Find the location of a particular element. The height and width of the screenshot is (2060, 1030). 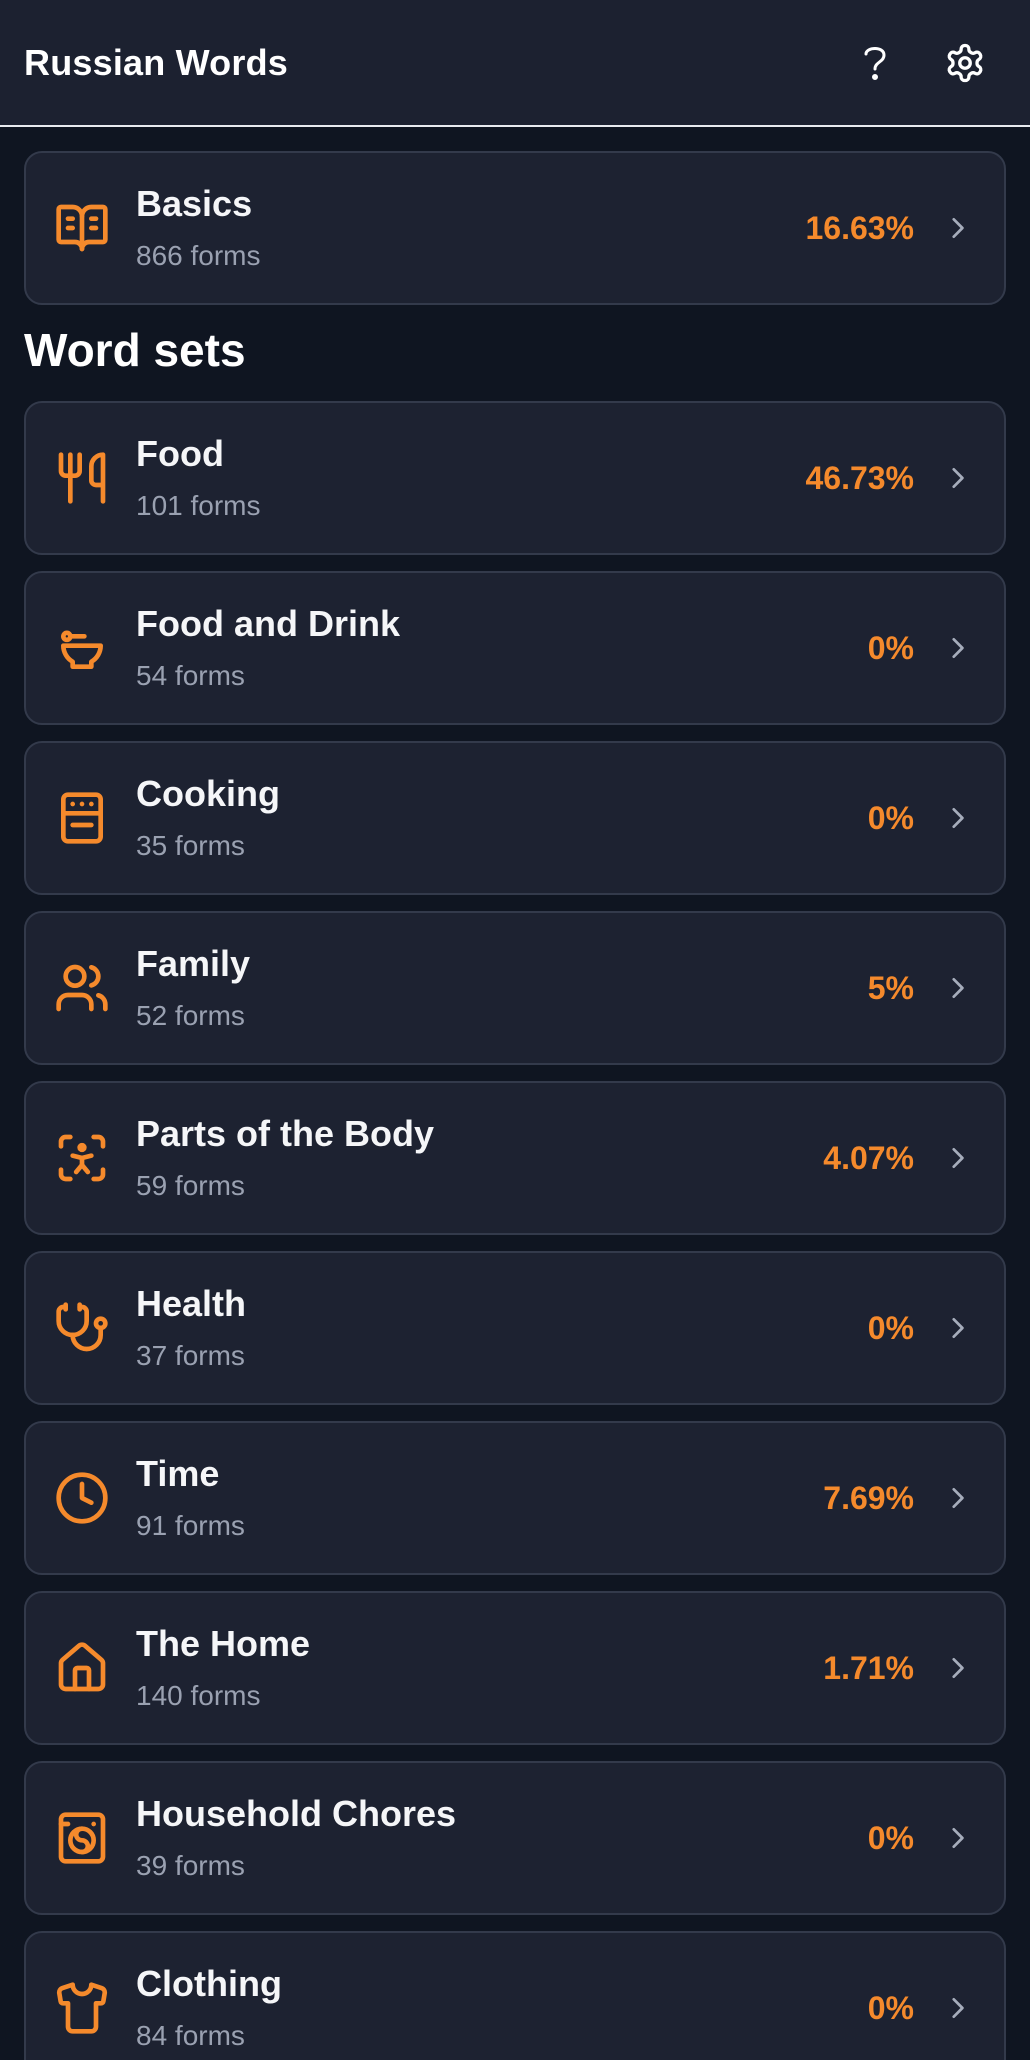

users-icon is located at coordinates (82, 988).